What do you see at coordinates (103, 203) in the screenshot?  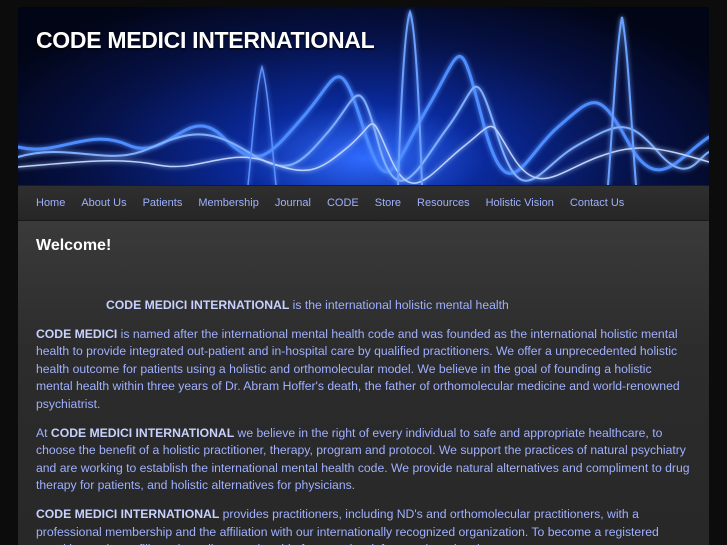 I see `nav-about-us: About Us` at bounding box center [103, 203].